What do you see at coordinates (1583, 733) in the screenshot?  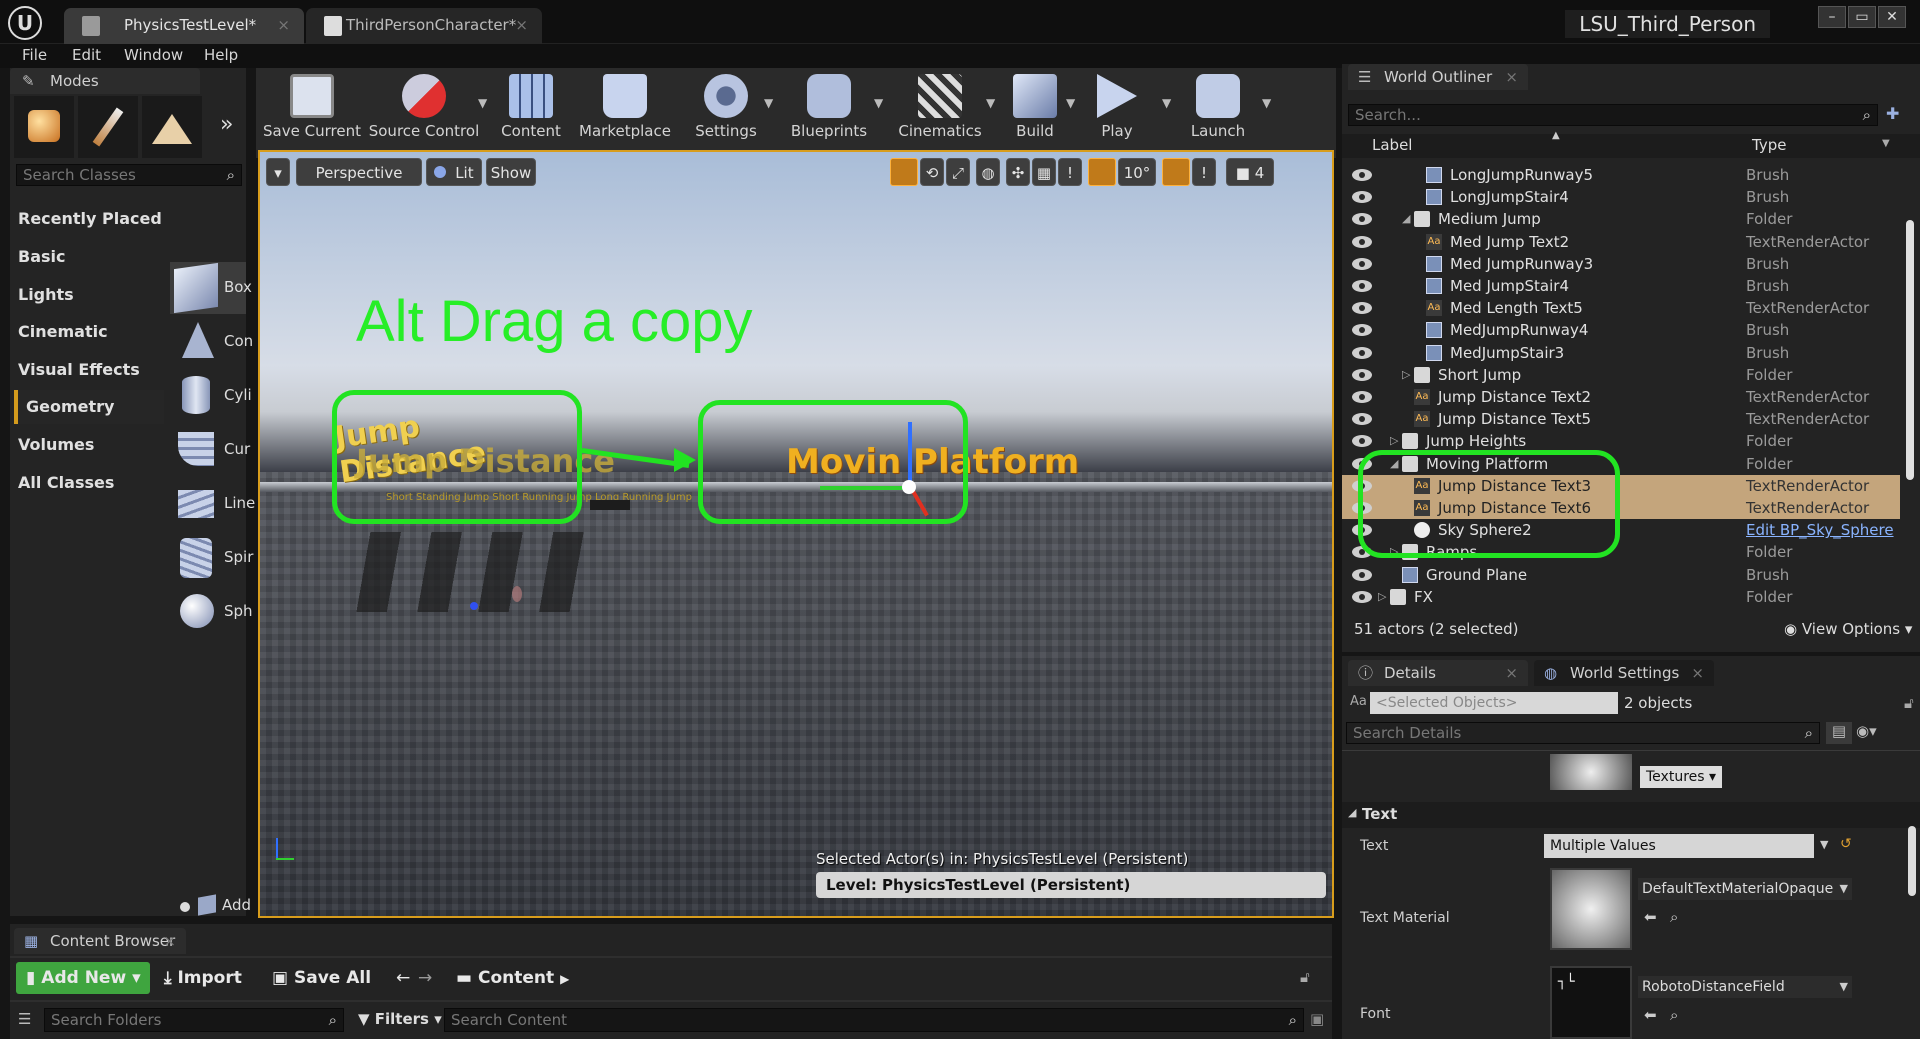 I see `search-details-input: Search Details ⌕` at bounding box center [1583, 733].